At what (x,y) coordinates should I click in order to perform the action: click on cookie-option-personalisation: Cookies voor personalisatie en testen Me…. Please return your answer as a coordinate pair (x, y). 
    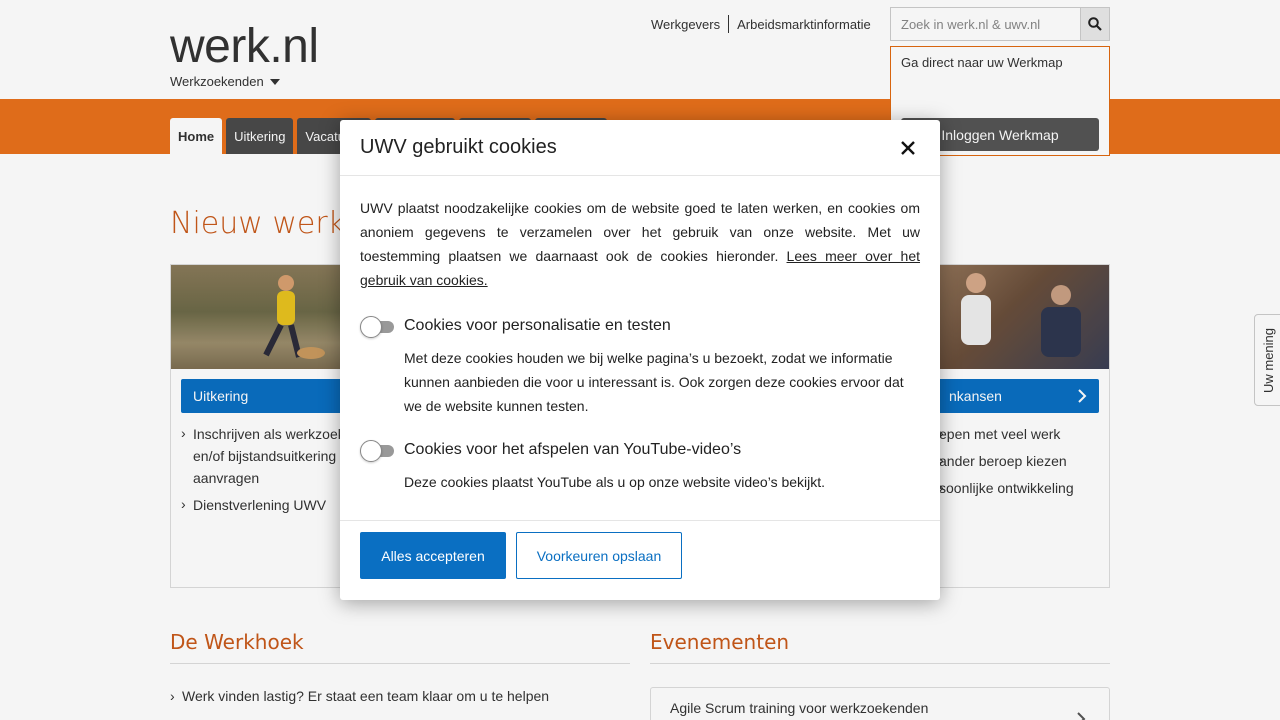
    Looking at the image, I should click on (640, 367).